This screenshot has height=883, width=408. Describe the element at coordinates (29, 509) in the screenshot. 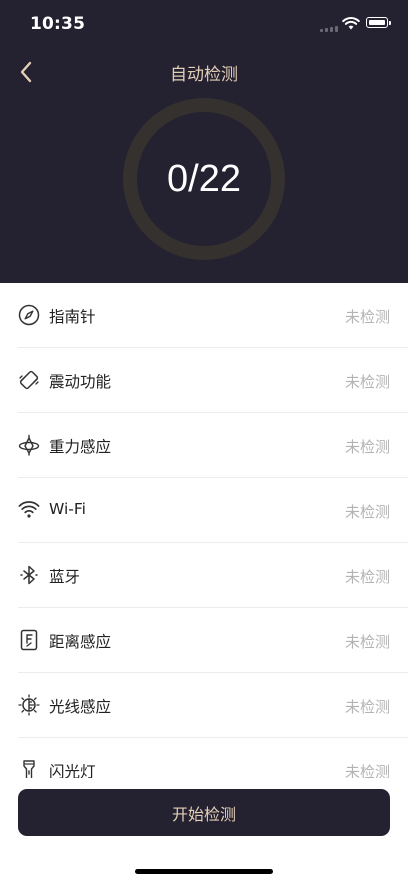

I see `wifi-icon` at that location.